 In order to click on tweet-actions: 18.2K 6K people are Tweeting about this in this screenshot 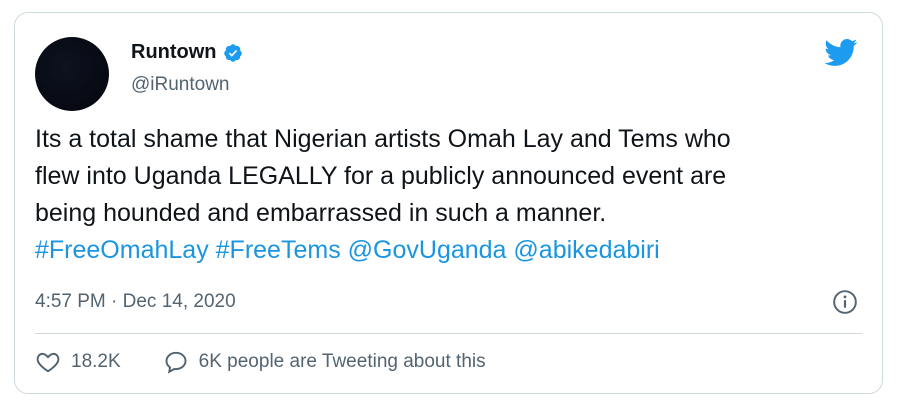, I will do `click(260, 362)`.